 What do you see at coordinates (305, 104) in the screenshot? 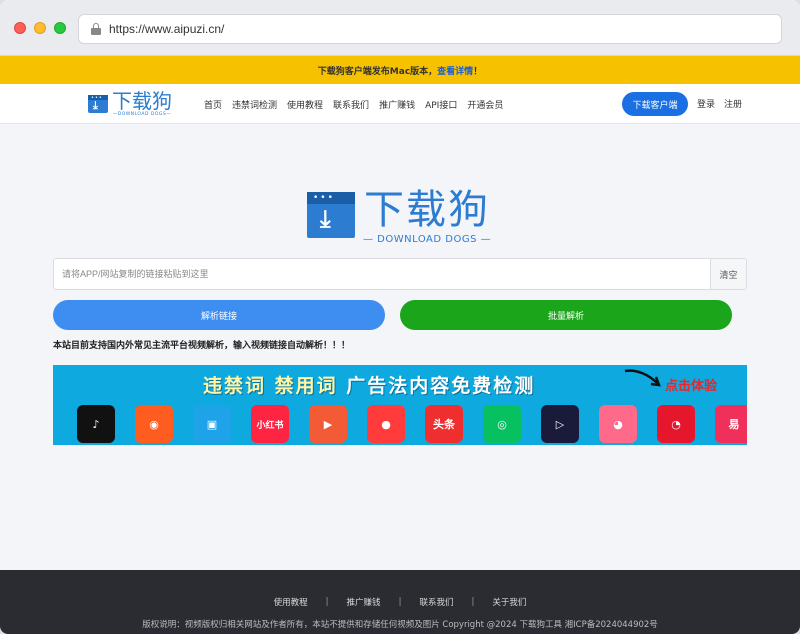
I see `nav-item-tutorial: 使用教程` at bounding box center [305, 104].